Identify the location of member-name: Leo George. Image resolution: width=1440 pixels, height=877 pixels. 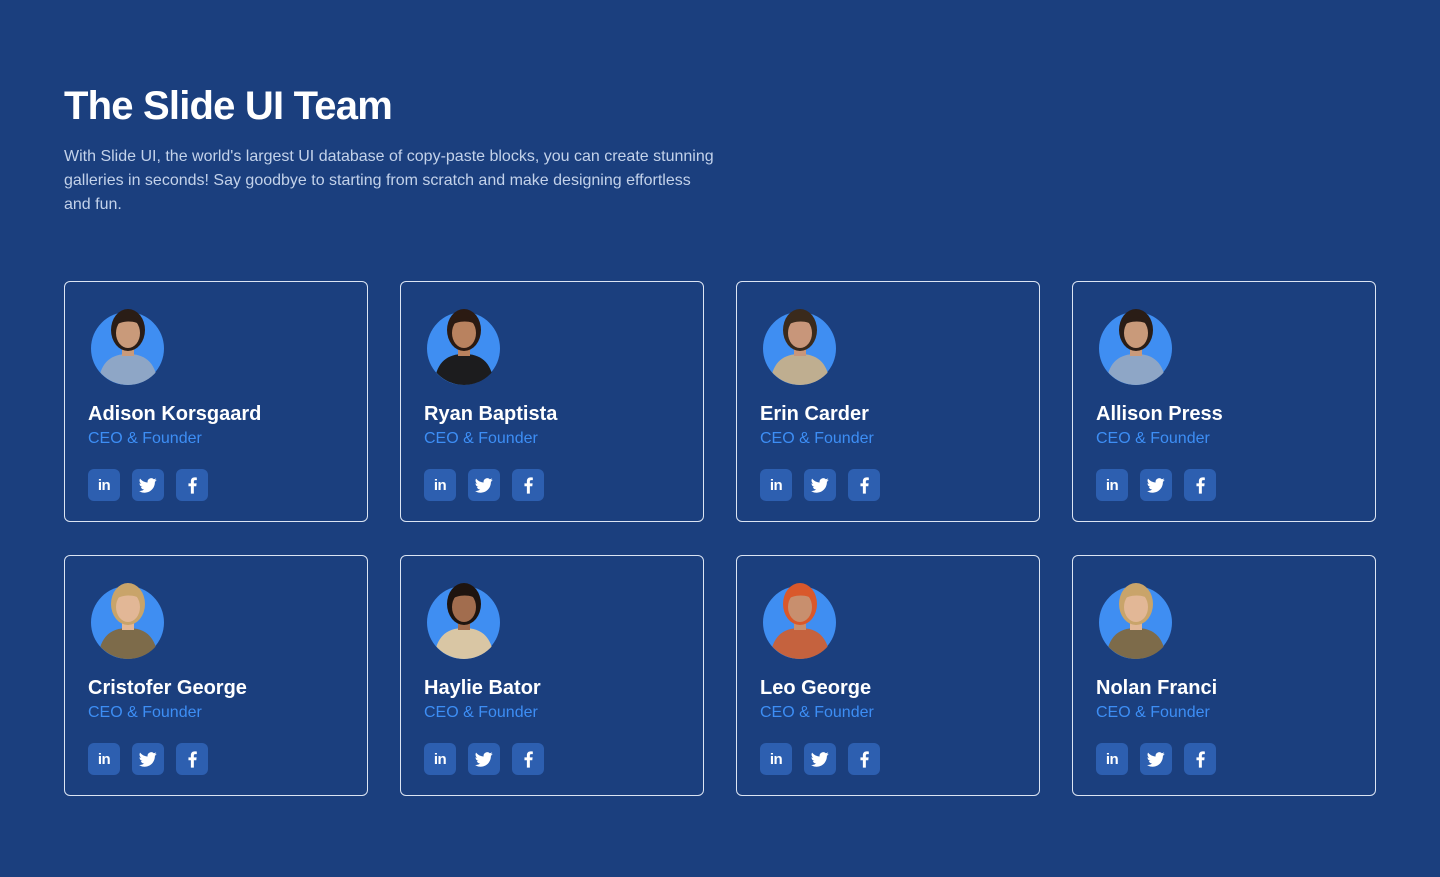
(816, 688).